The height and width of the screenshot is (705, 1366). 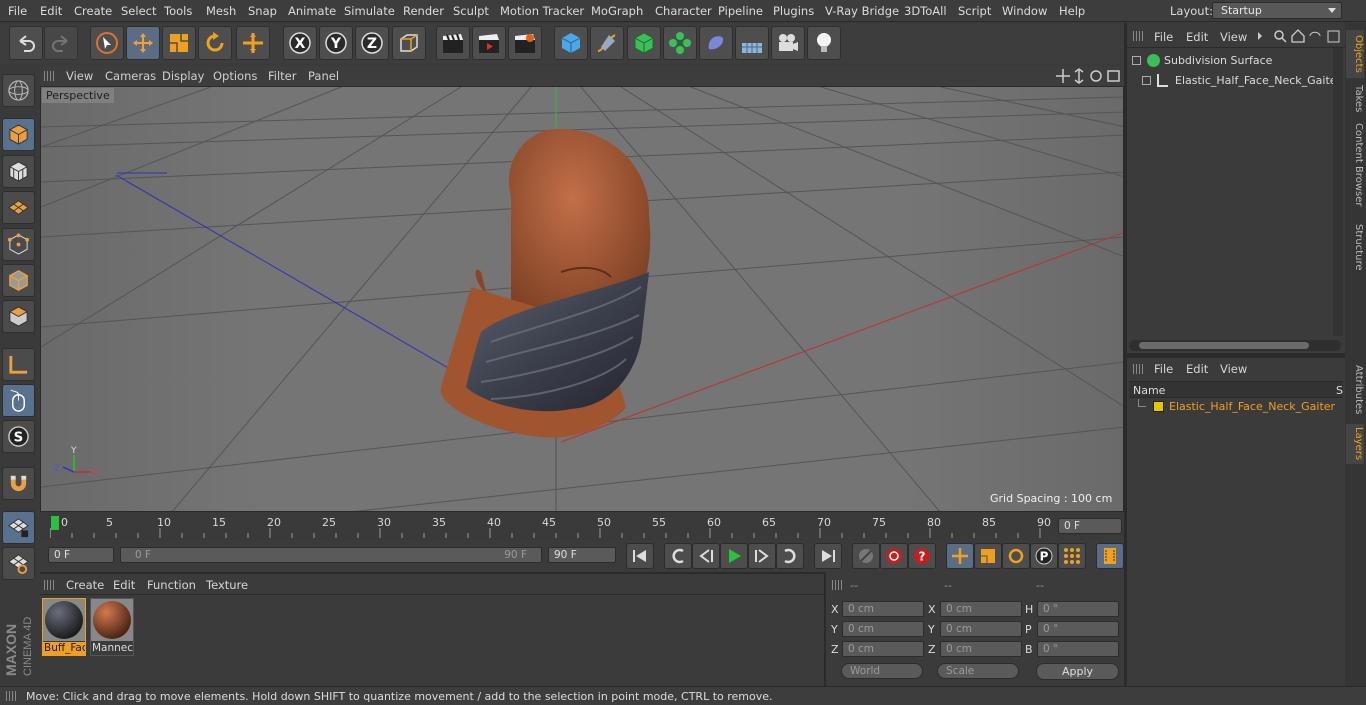 I want to click on timeline-ruler, so click(x=582, y=526).